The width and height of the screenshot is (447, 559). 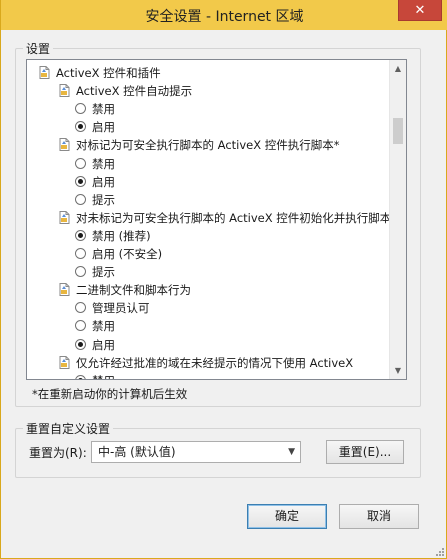 I want to click on scroll-down-arrow-icon: ▼, so click(x=398, y=370).